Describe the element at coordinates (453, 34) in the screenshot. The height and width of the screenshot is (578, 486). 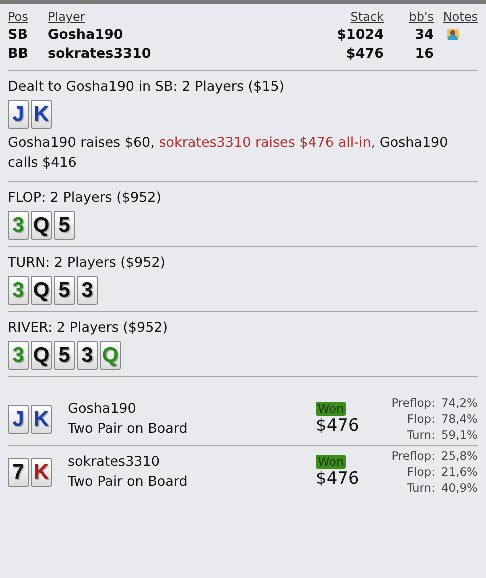
I see `note-icon` at that location.